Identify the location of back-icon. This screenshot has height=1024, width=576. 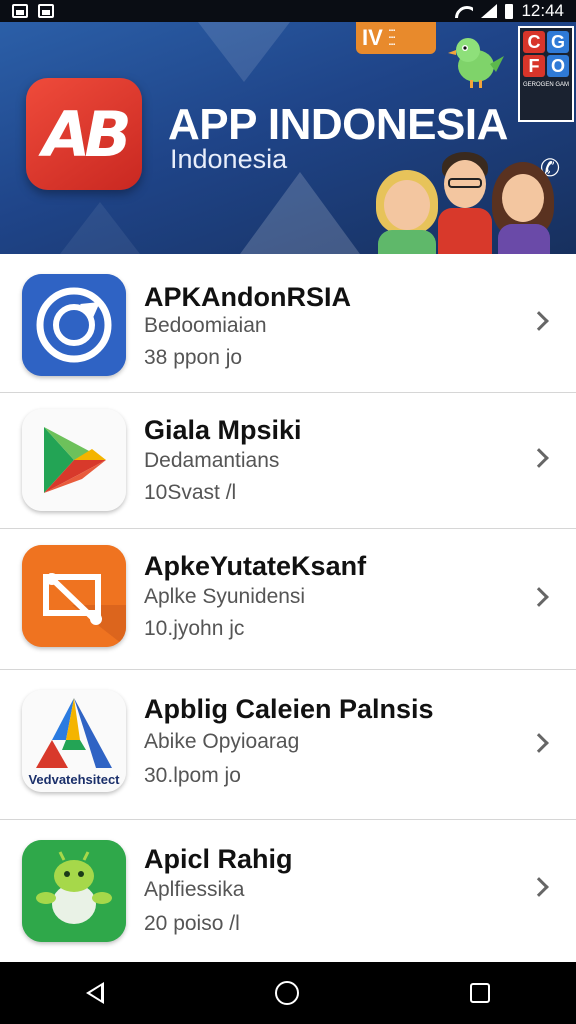
(94, 993).